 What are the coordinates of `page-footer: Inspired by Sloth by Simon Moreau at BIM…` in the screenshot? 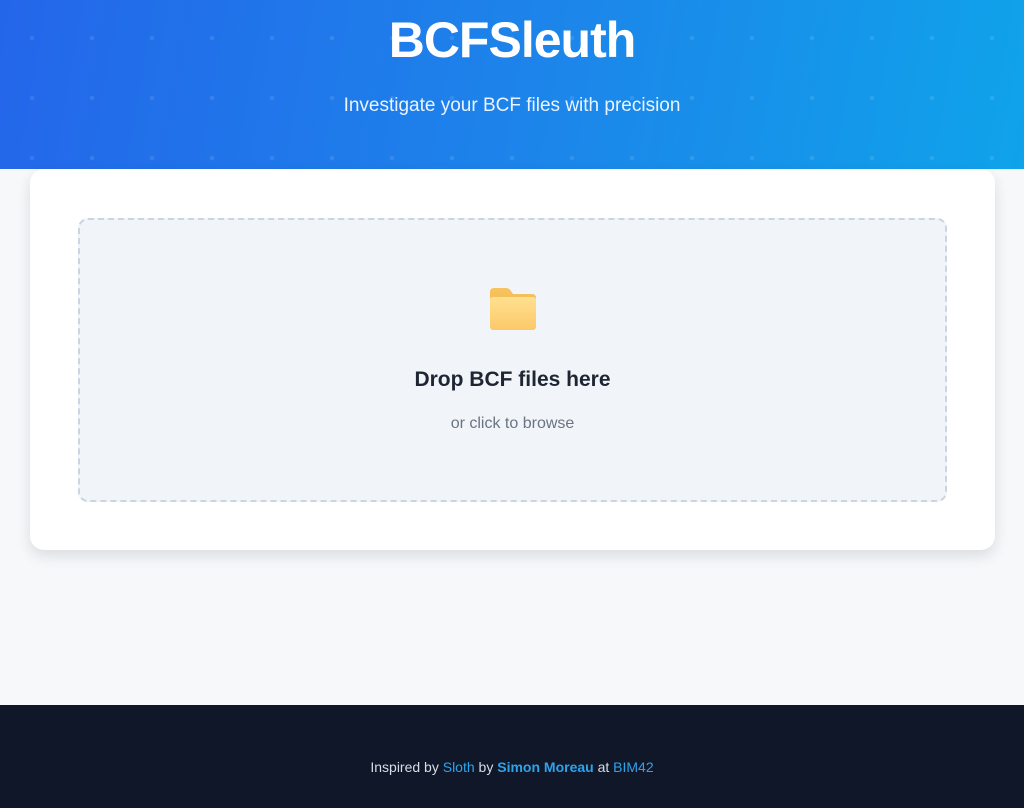 It's located at (512, 756).